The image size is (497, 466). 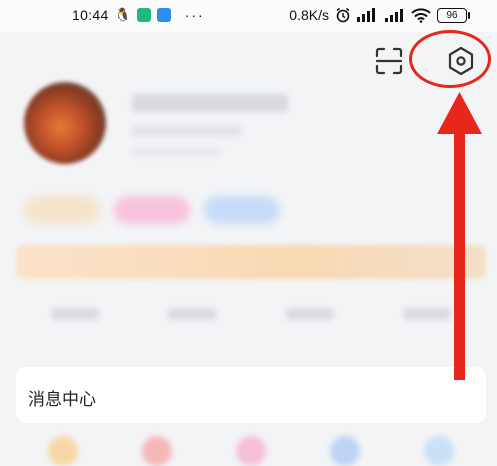 I want to click on status-left: 10:44 🐧 ···, so click(x=138, y=15).